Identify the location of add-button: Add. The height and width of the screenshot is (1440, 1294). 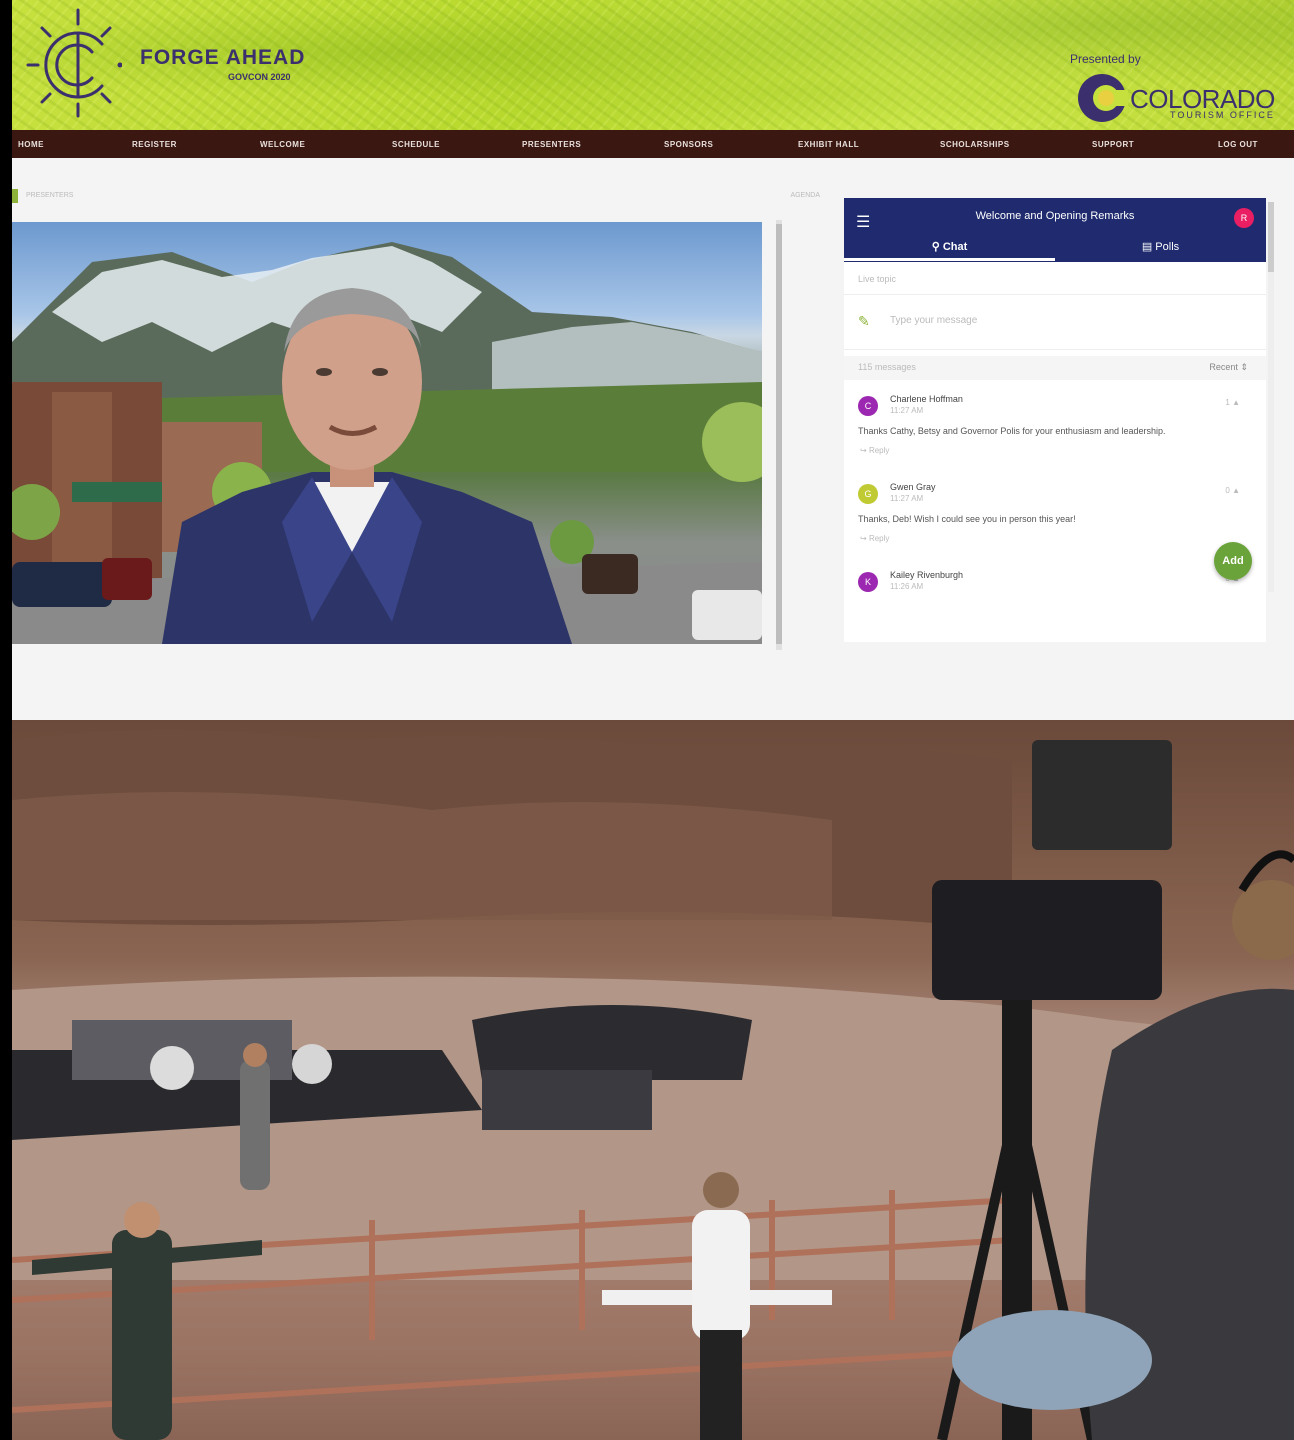
(1233, 561).